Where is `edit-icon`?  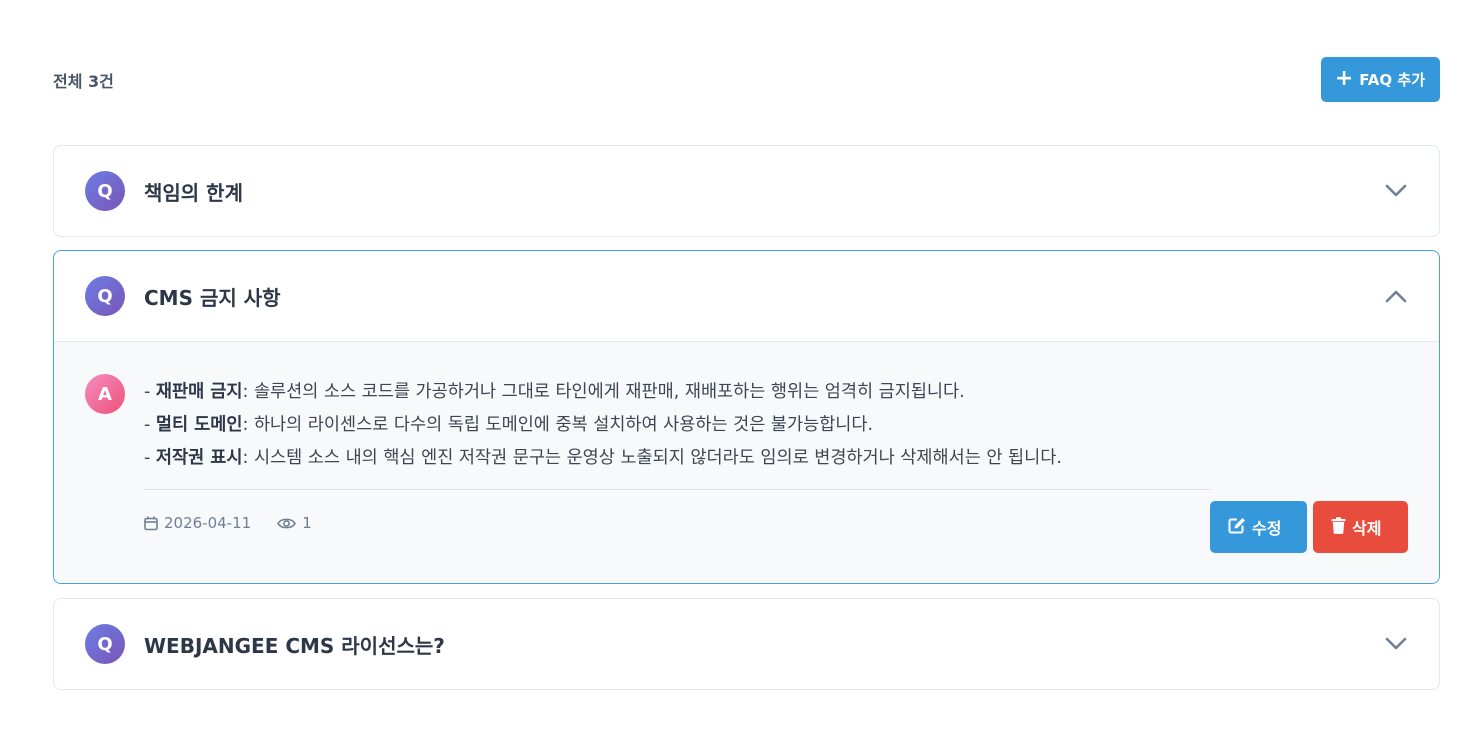
edit-icon is located at coordinates (1237, 527).